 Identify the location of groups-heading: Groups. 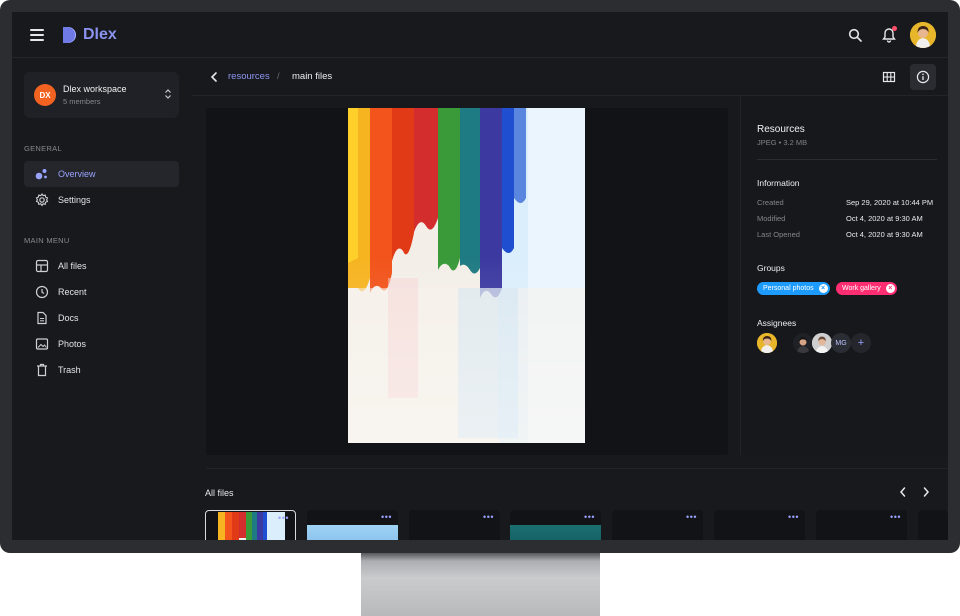
(771, 268).